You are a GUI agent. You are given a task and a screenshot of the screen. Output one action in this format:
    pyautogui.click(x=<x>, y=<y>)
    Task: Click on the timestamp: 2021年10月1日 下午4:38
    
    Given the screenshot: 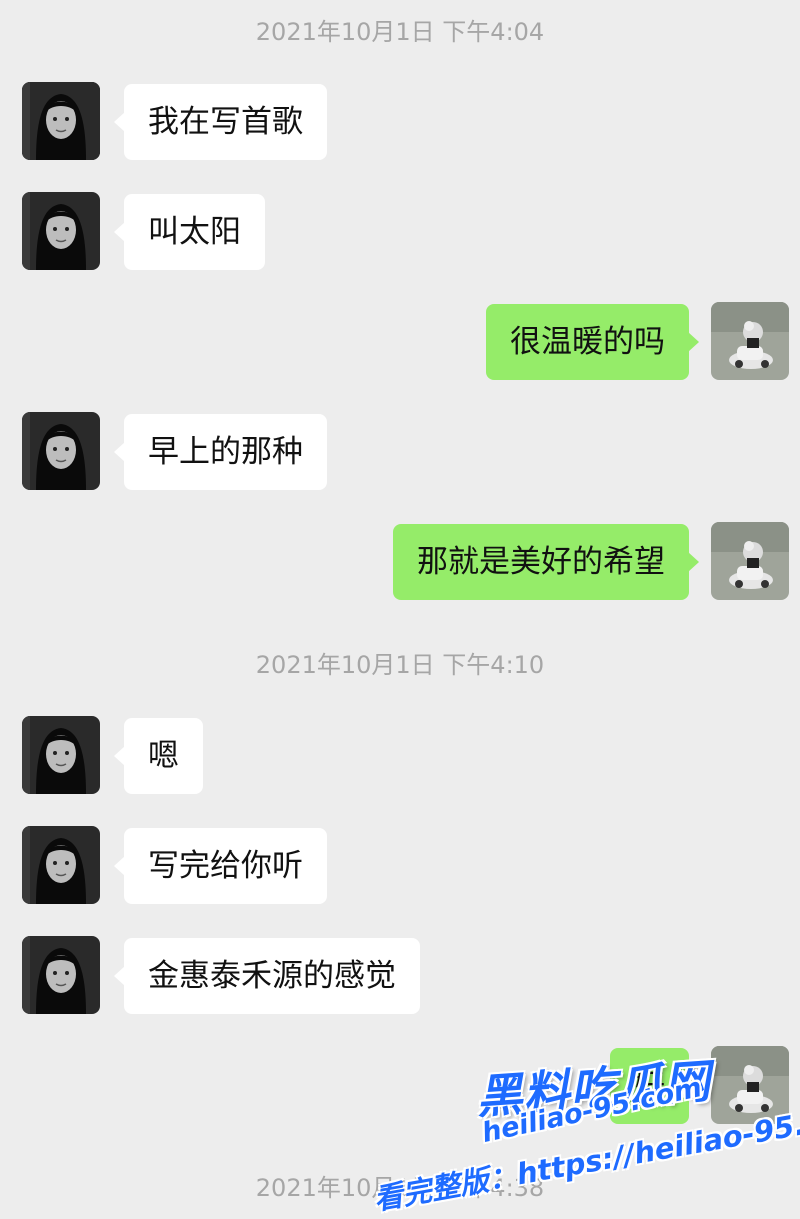 What is the action you would take?
    pyautogui.click(x=400, y=1188)
    